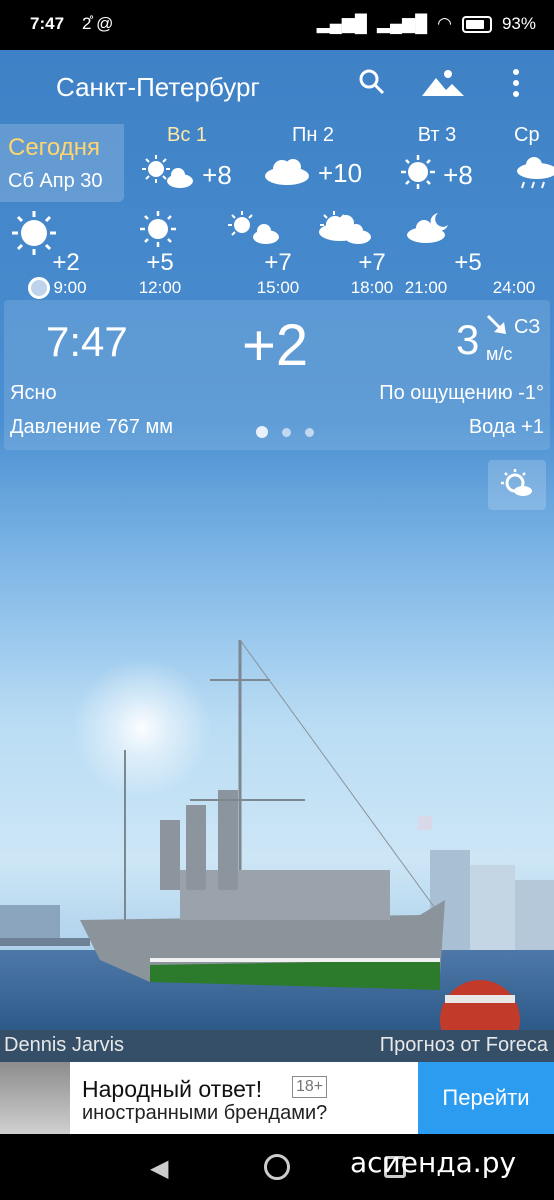  I want to click on watermark-text: асиенда.ру, so click(433, 1162).